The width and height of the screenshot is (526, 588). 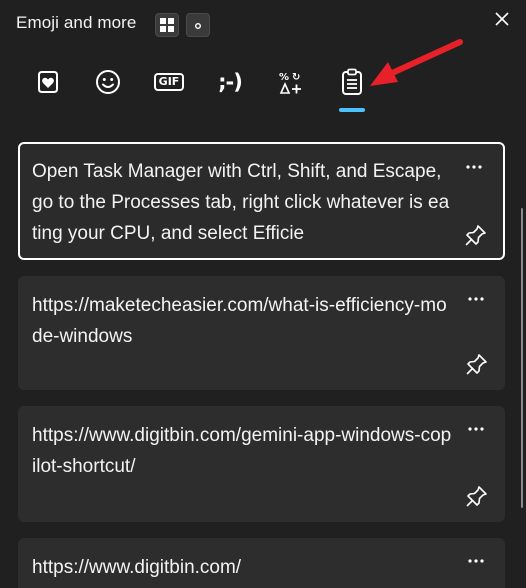 I want to click on period-icon, so click(x=198, y=26).